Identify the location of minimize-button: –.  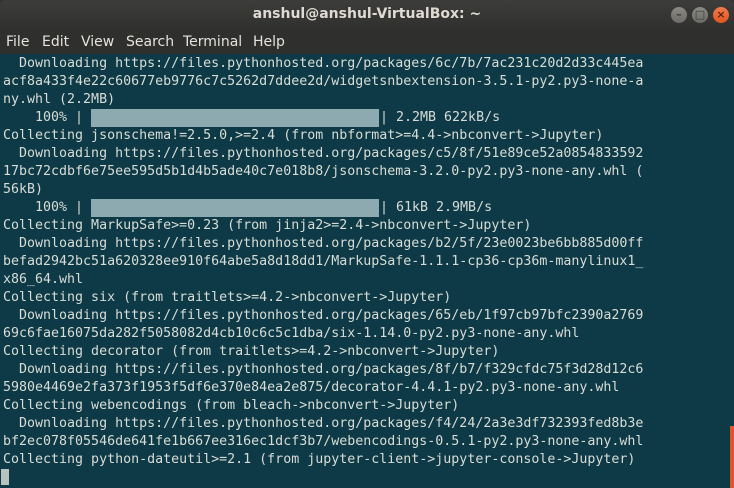
(679, 15).